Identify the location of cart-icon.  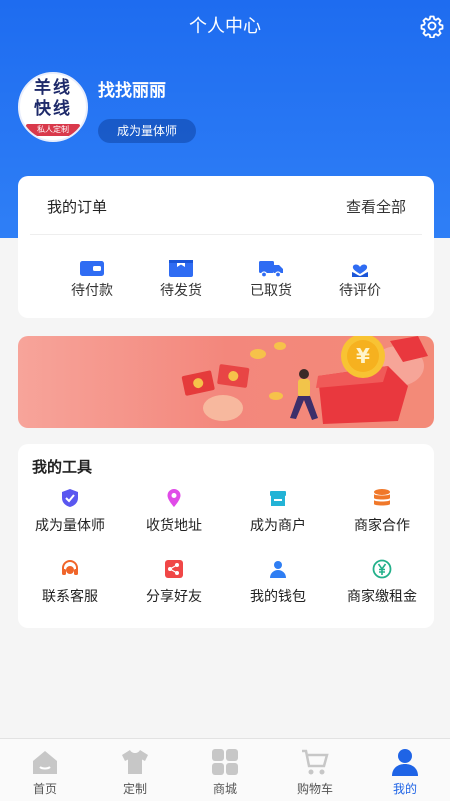
(315, 762).